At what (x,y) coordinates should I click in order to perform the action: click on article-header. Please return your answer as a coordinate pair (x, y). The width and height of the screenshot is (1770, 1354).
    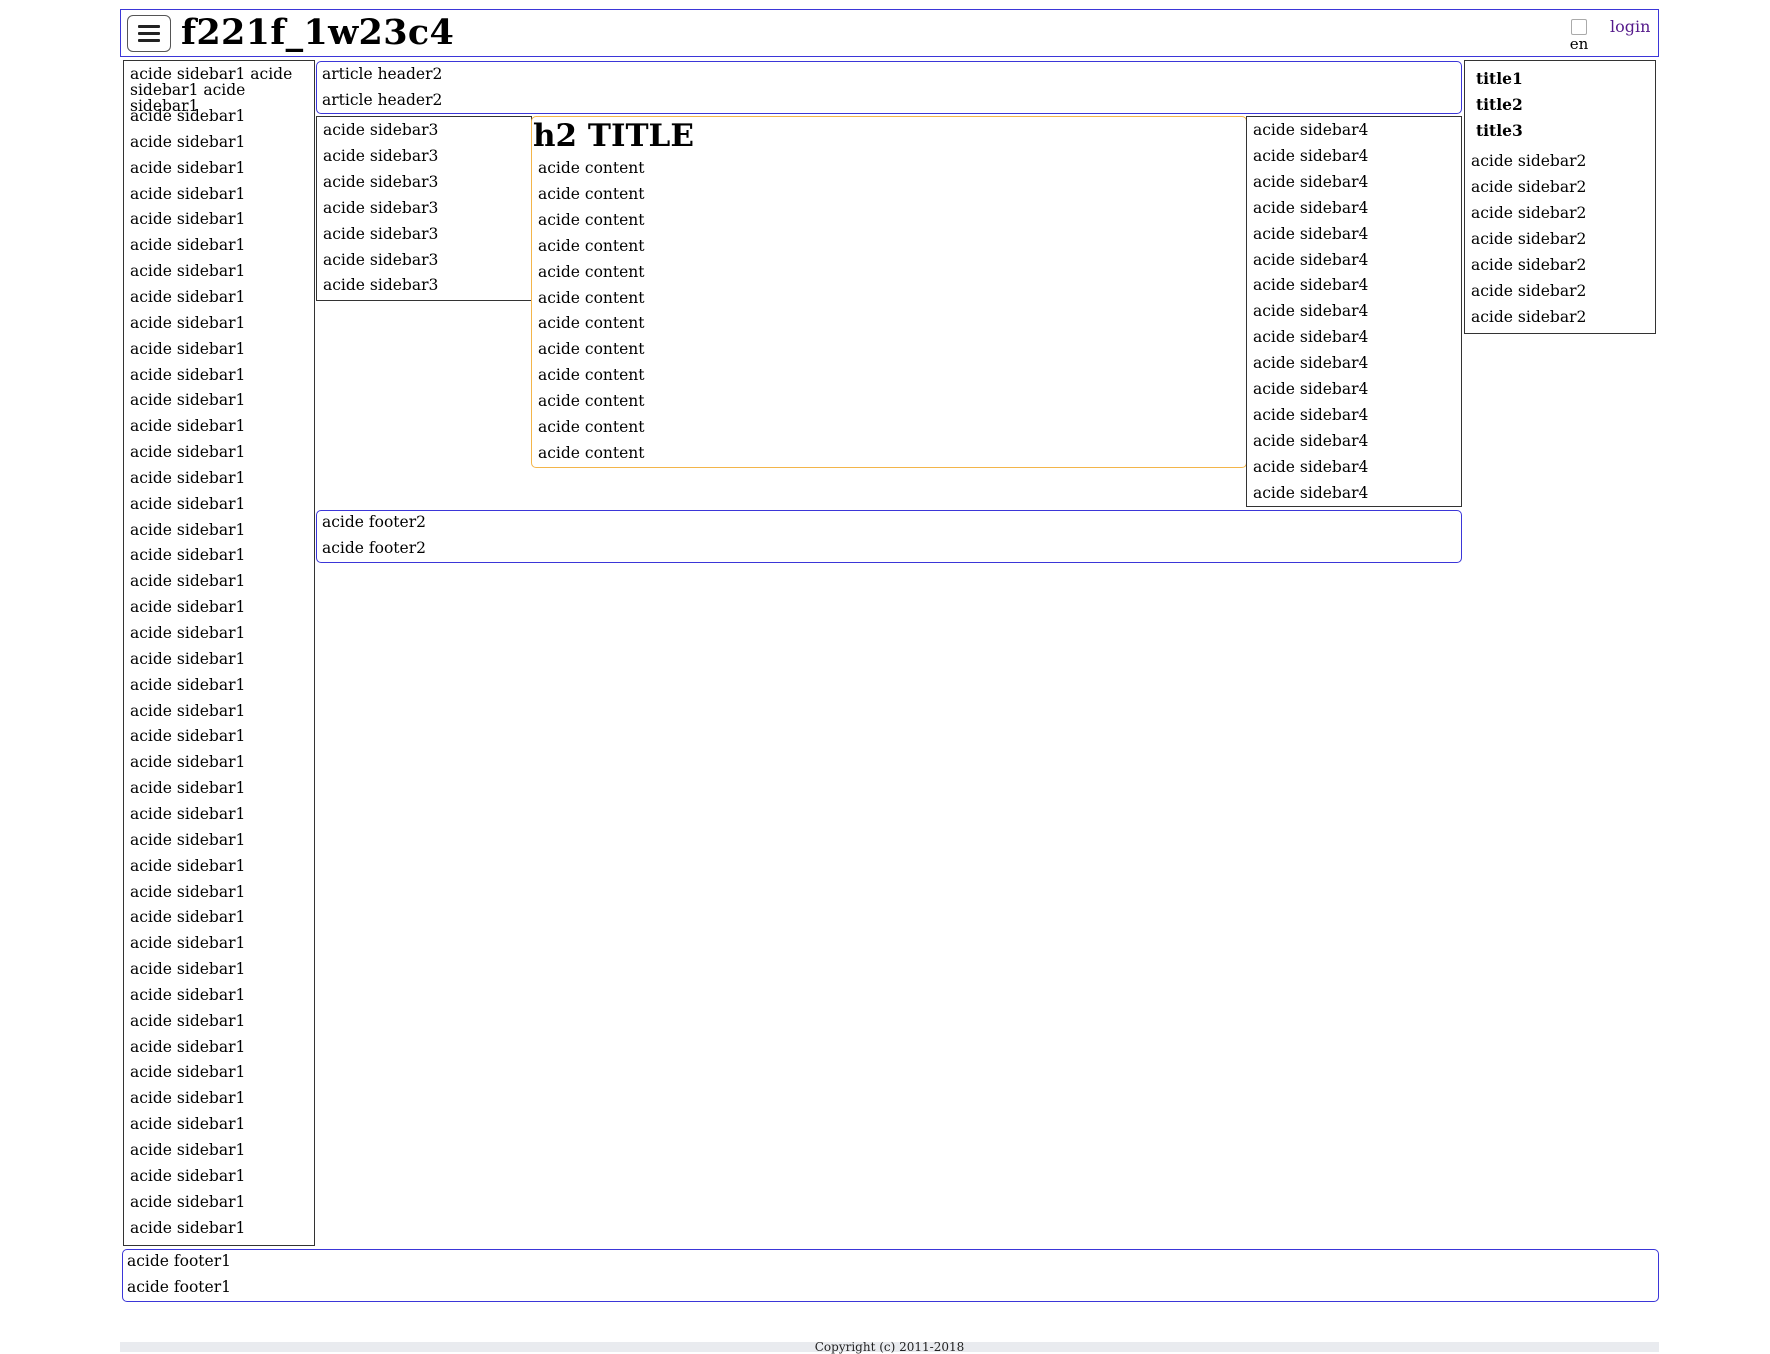
    Looking at the image, I should click on (889, 87).